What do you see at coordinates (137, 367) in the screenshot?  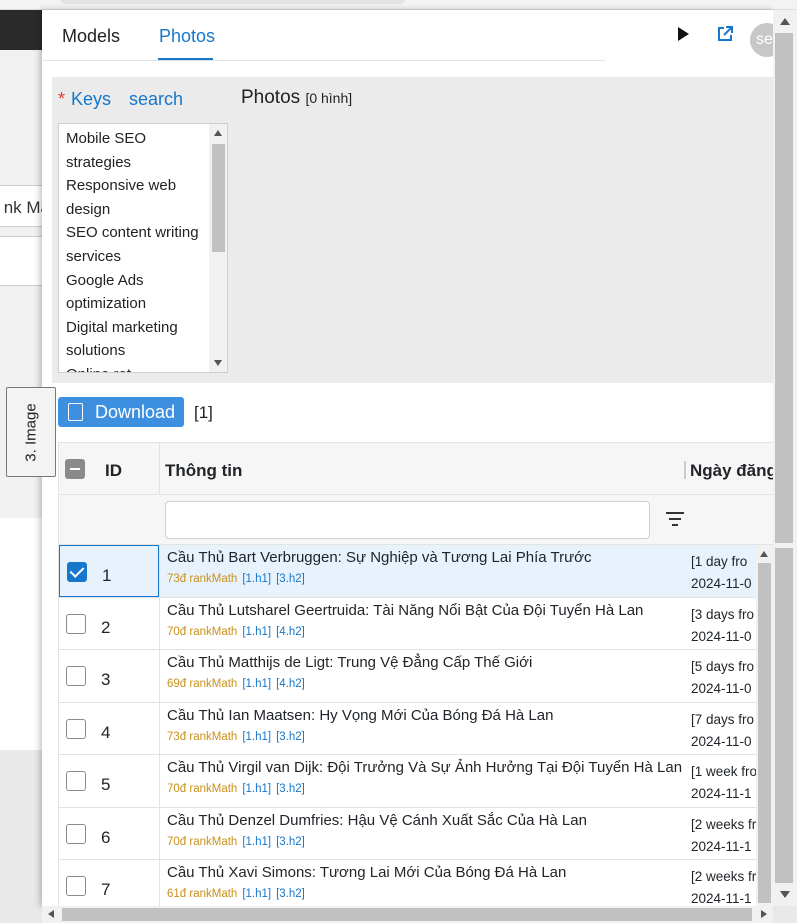 I see `keyword-option: Online ret` at bounding box center [137, 367].